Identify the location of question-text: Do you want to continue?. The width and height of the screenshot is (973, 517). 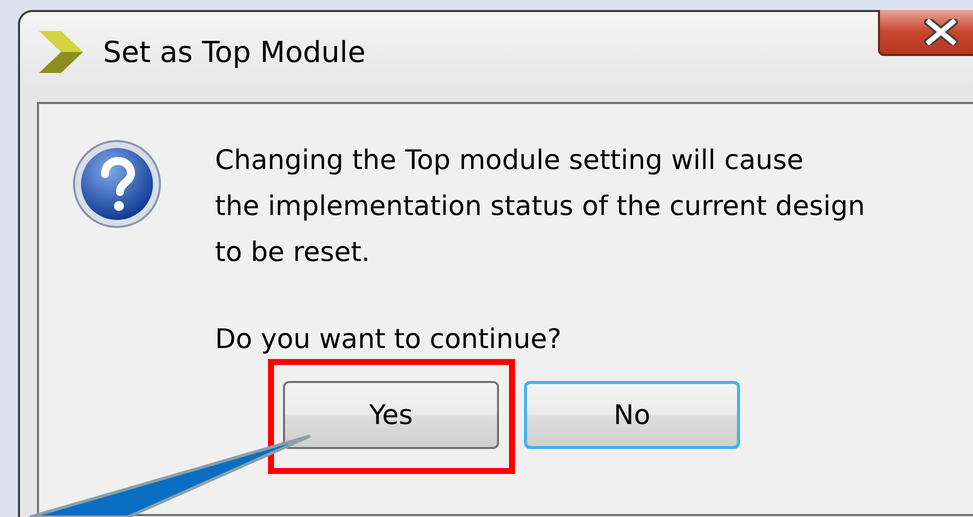
(388, 340).